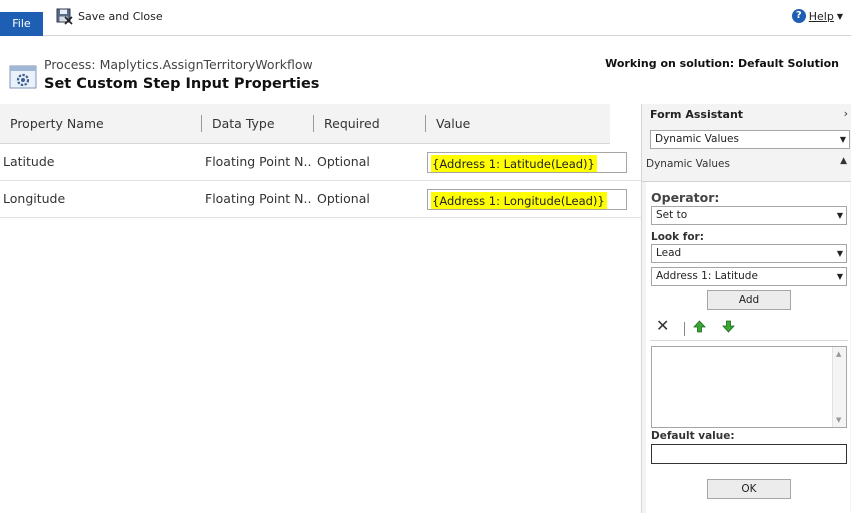 The image size is (851, 513). What do you see at coordinates (699, 326) in the screenshot?
I see `arrow-up-icon` at bounding box center [699, 326].